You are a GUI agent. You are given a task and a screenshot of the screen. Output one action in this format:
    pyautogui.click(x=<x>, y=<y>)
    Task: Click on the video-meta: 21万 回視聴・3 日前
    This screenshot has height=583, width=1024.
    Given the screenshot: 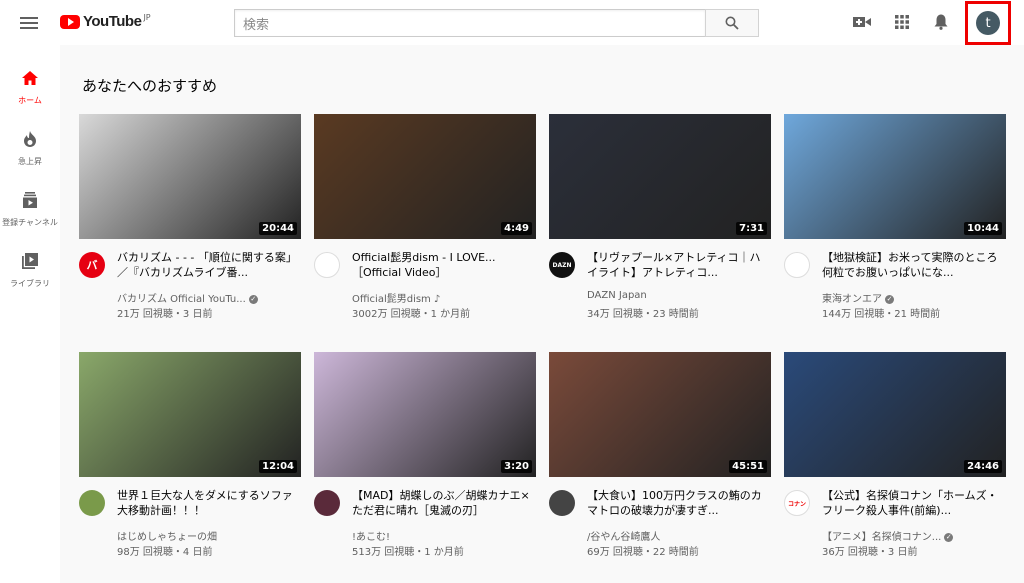 What is the action you would take?
    pyautogui.click(x=165, y=314)
    